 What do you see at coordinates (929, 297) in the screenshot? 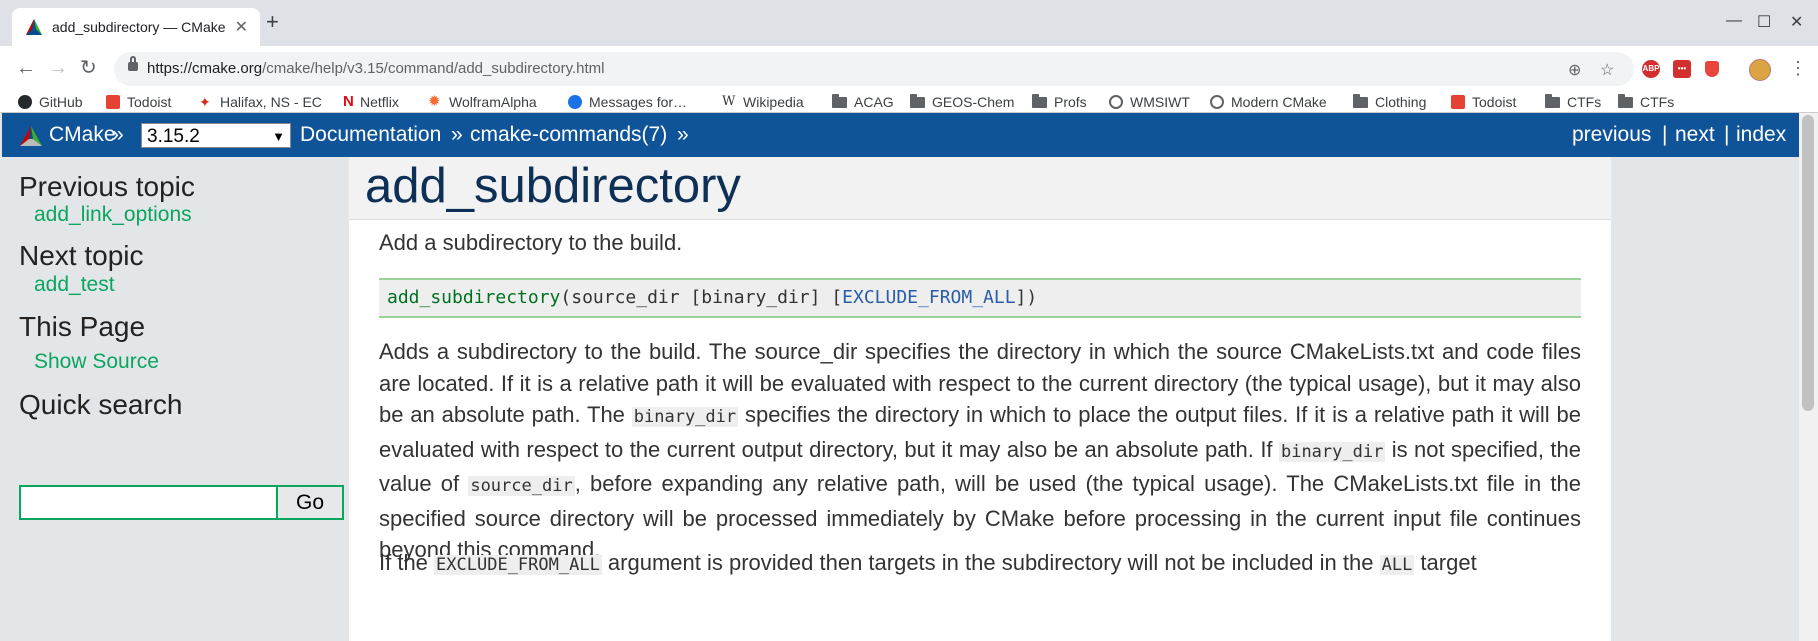
I see `code-keyword: EXCLUDE_FROM_ALL` at bounding box center [929, 297].